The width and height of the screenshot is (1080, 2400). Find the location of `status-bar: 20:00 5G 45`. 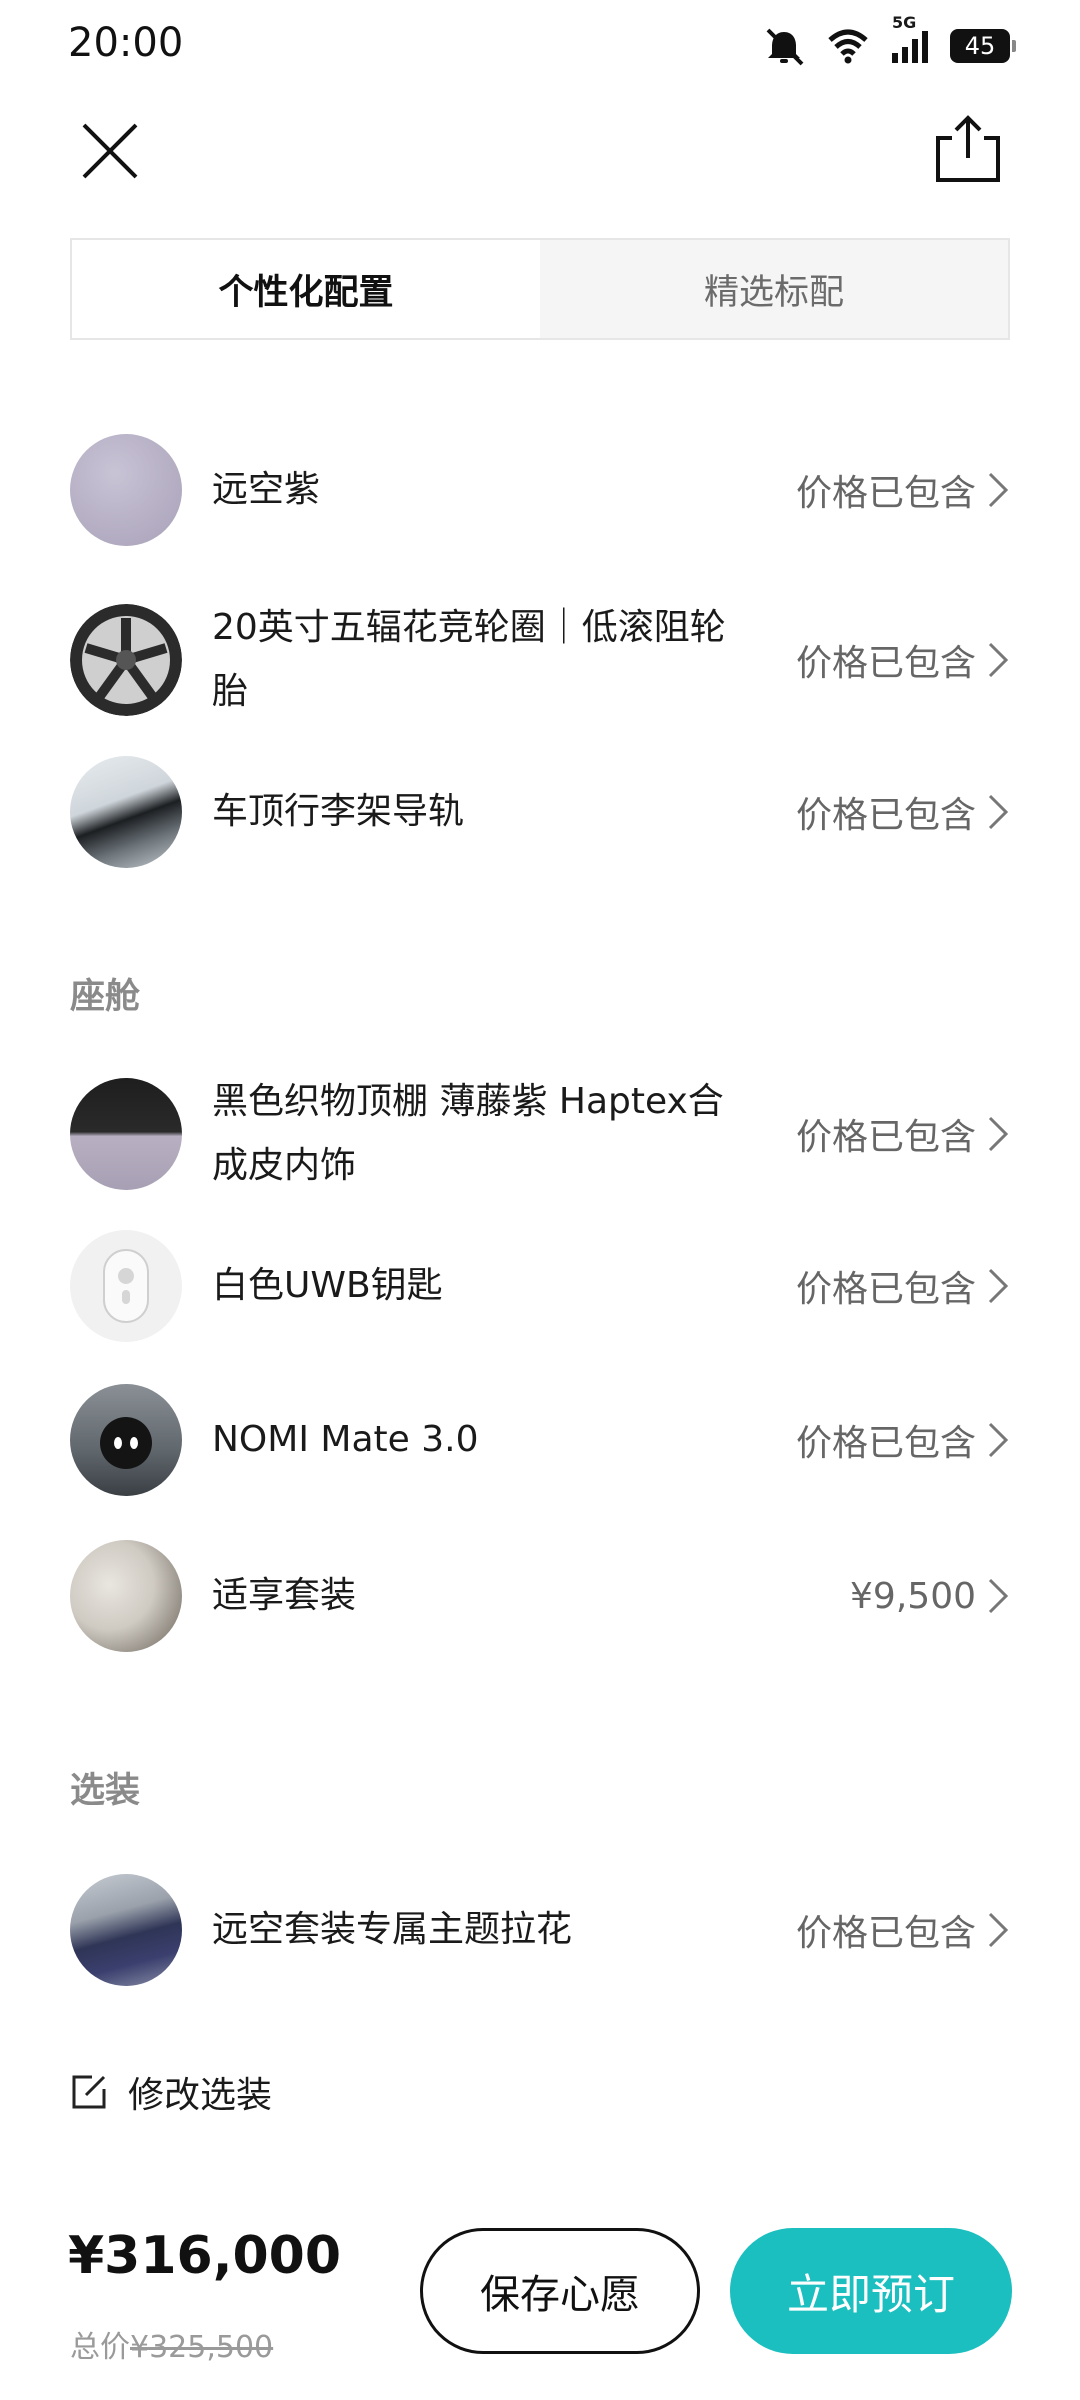

status-bar: 20:00 5G 45 is located at coordinates (540, 48).